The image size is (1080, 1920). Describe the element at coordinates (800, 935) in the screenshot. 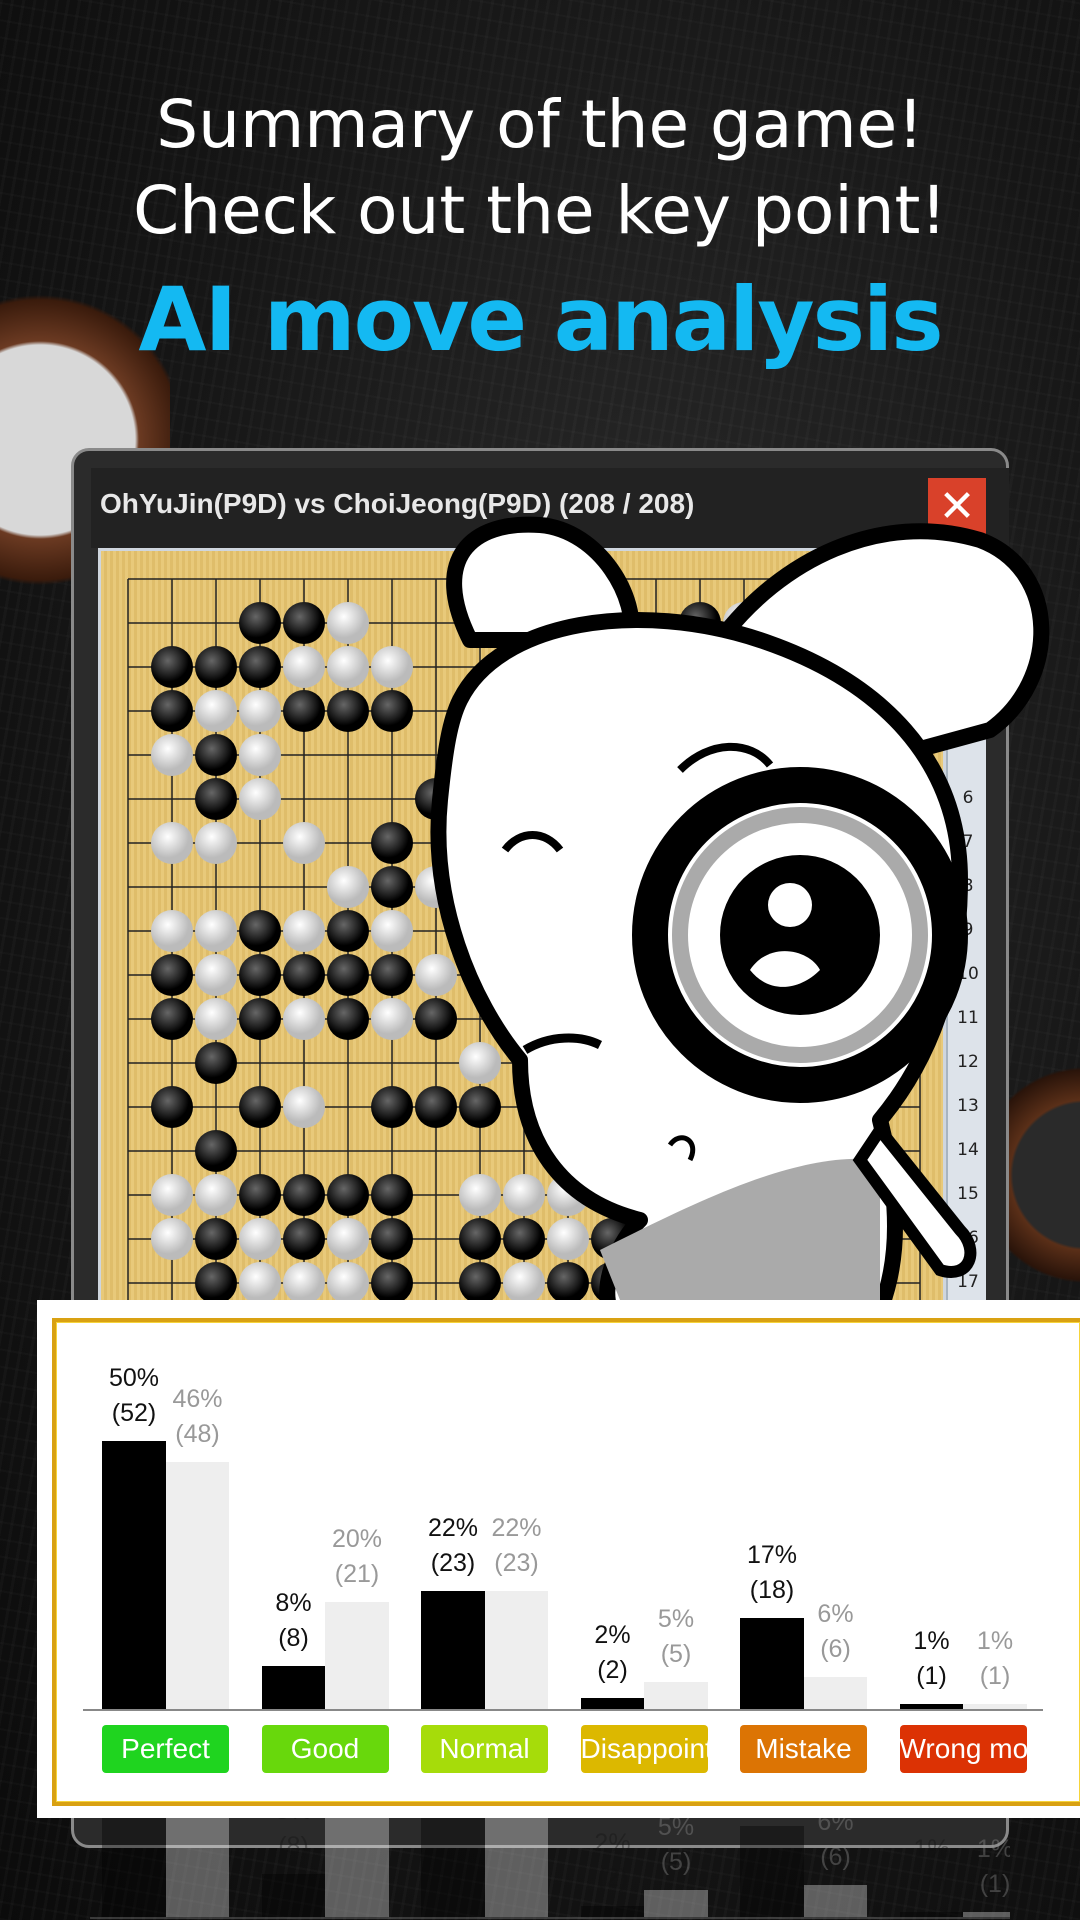

I see `mascot-eye` at that location.